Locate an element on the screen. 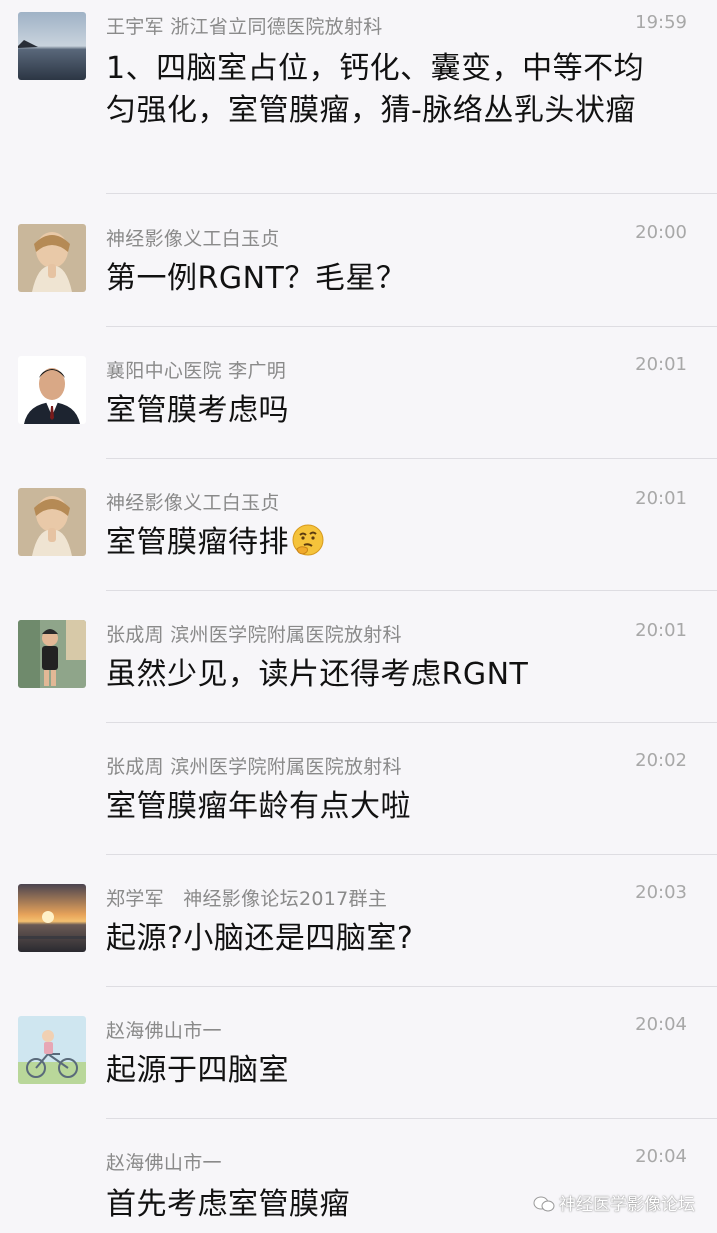 Image resolution: width=717 pixels, height=1233 pixels. message-text: 室管膜考虑吗 is located at coordinates (197, 410).